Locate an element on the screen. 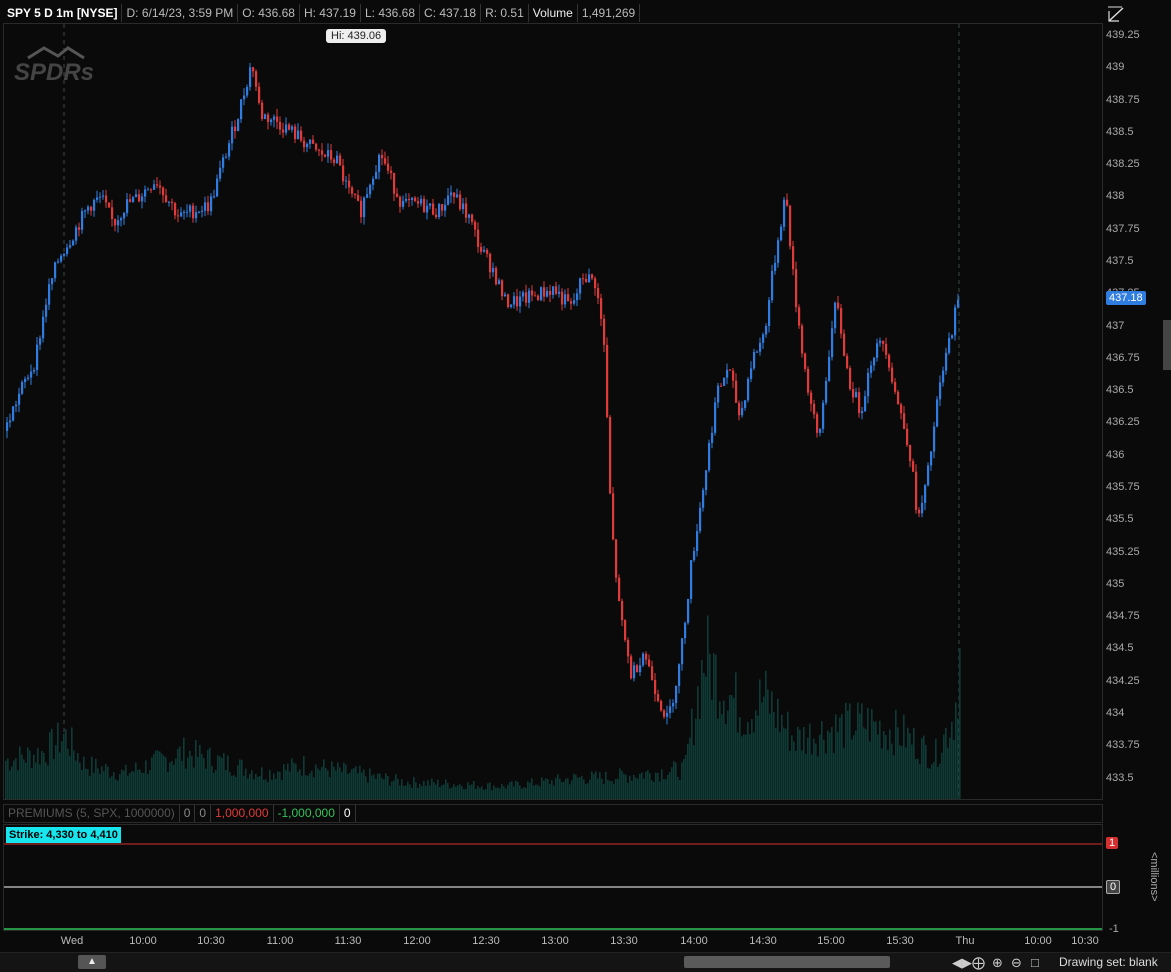  time-scrollbar is located at coordinates (787, 962).